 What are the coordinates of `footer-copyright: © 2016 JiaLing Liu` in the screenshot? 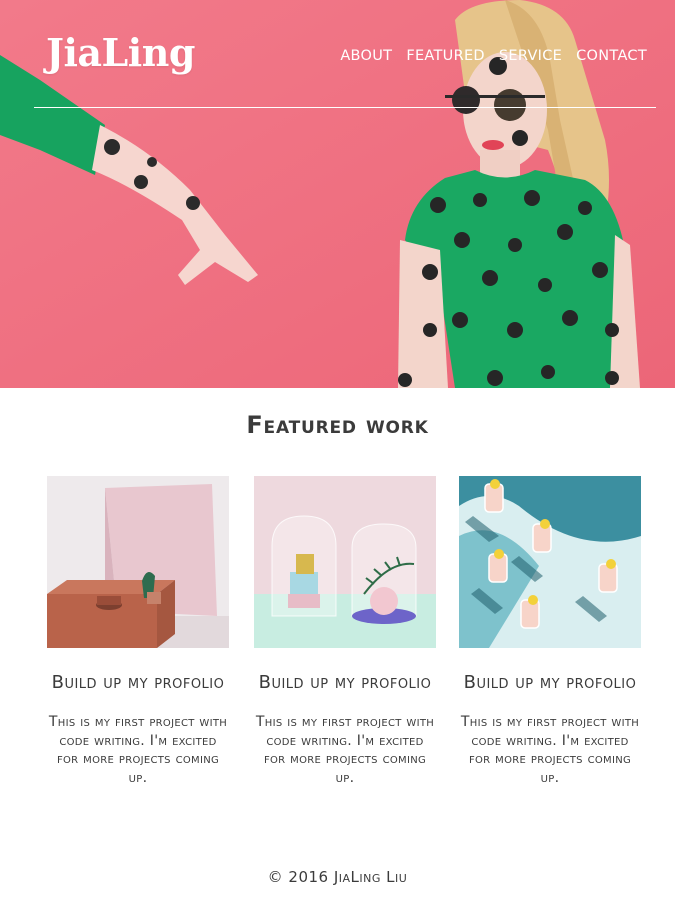 It's located at (337, 877).